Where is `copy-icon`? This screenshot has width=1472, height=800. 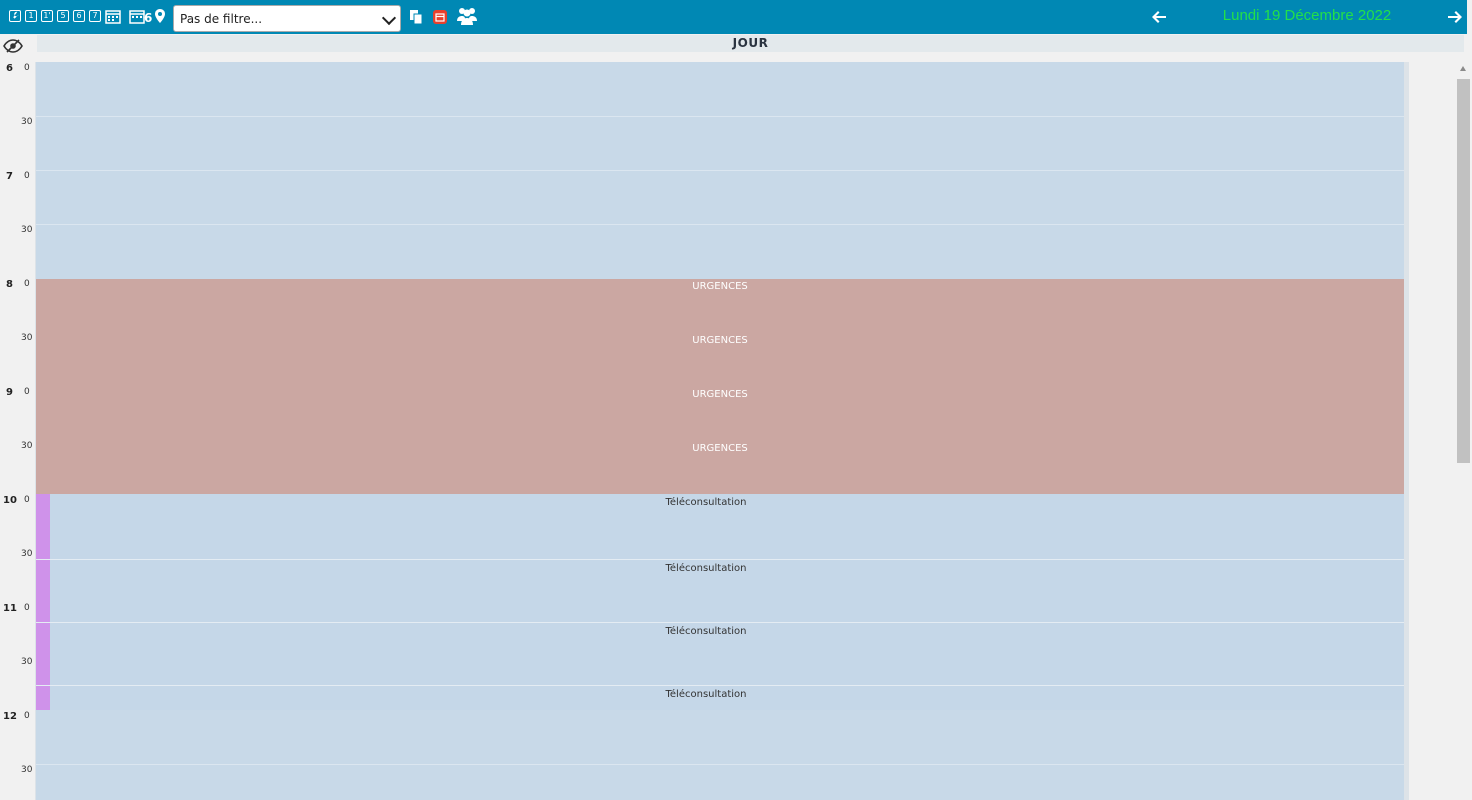
copy-icon is located at coordinates (416, 18).